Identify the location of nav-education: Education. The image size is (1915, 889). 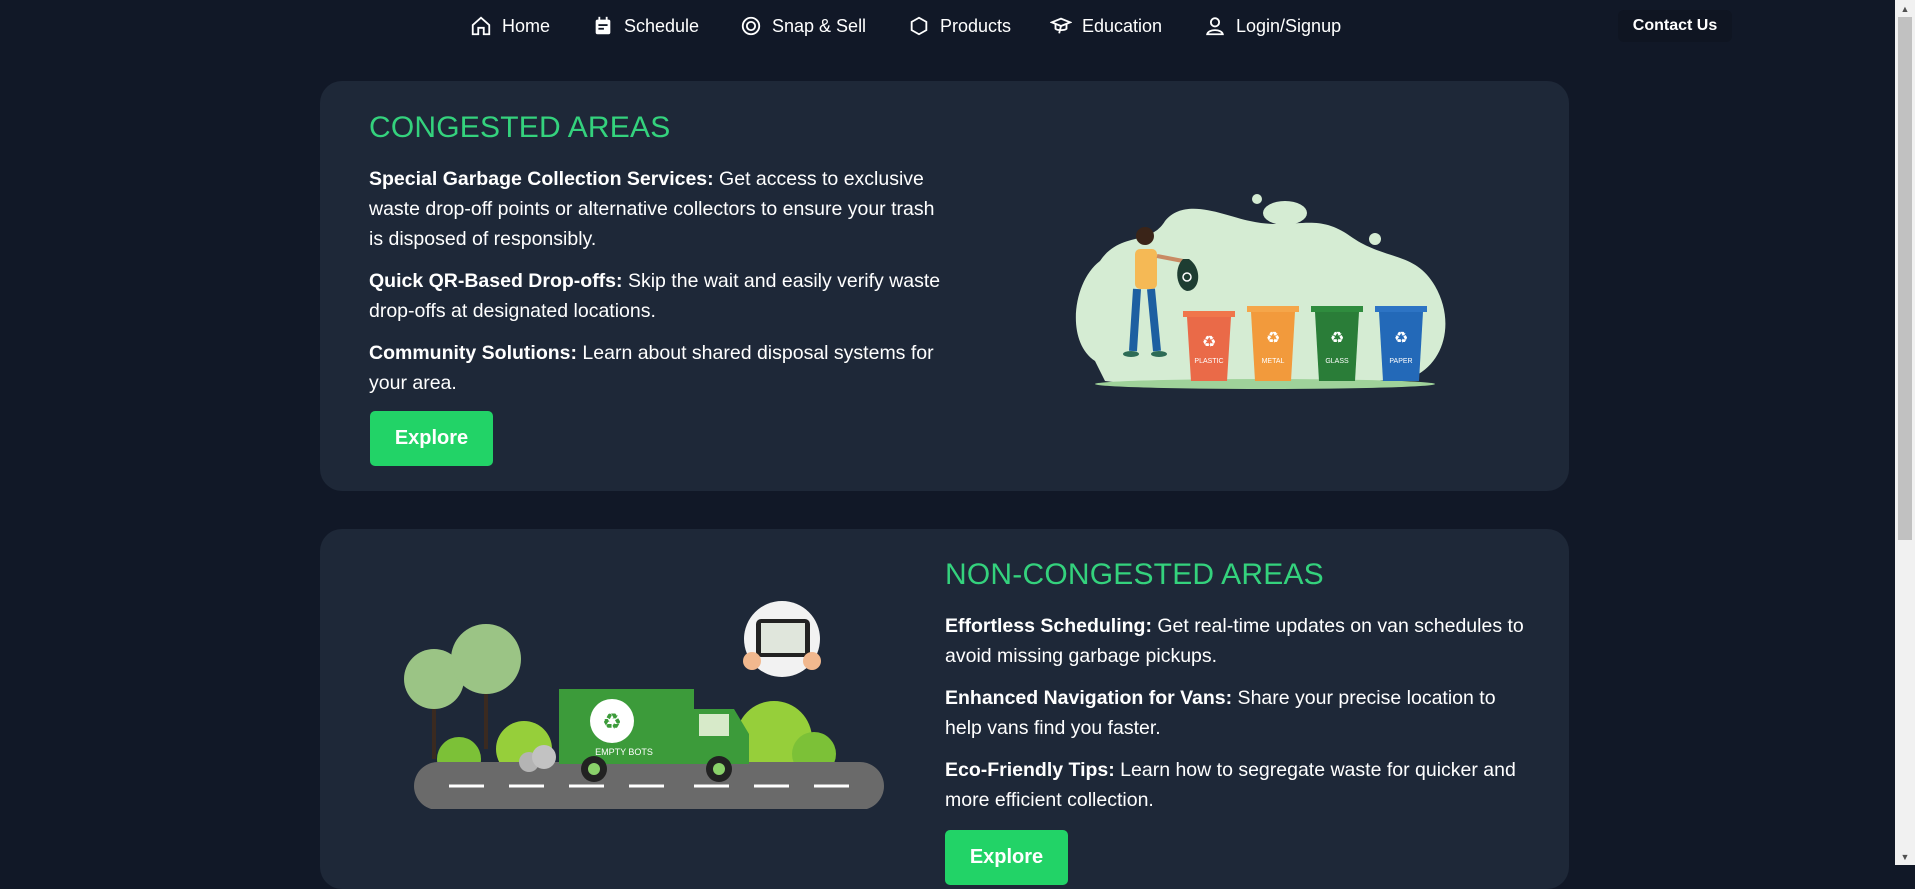
(1106, 26).